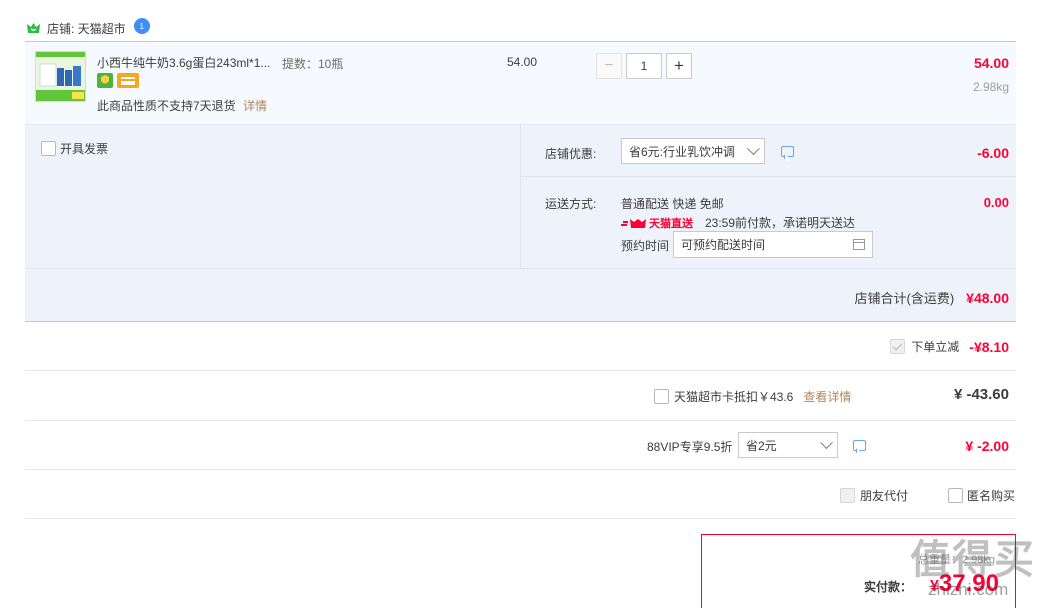 The height and width of the screenshot is (608, 1061). I want to click on divider-order-discount, so click(520, 370).